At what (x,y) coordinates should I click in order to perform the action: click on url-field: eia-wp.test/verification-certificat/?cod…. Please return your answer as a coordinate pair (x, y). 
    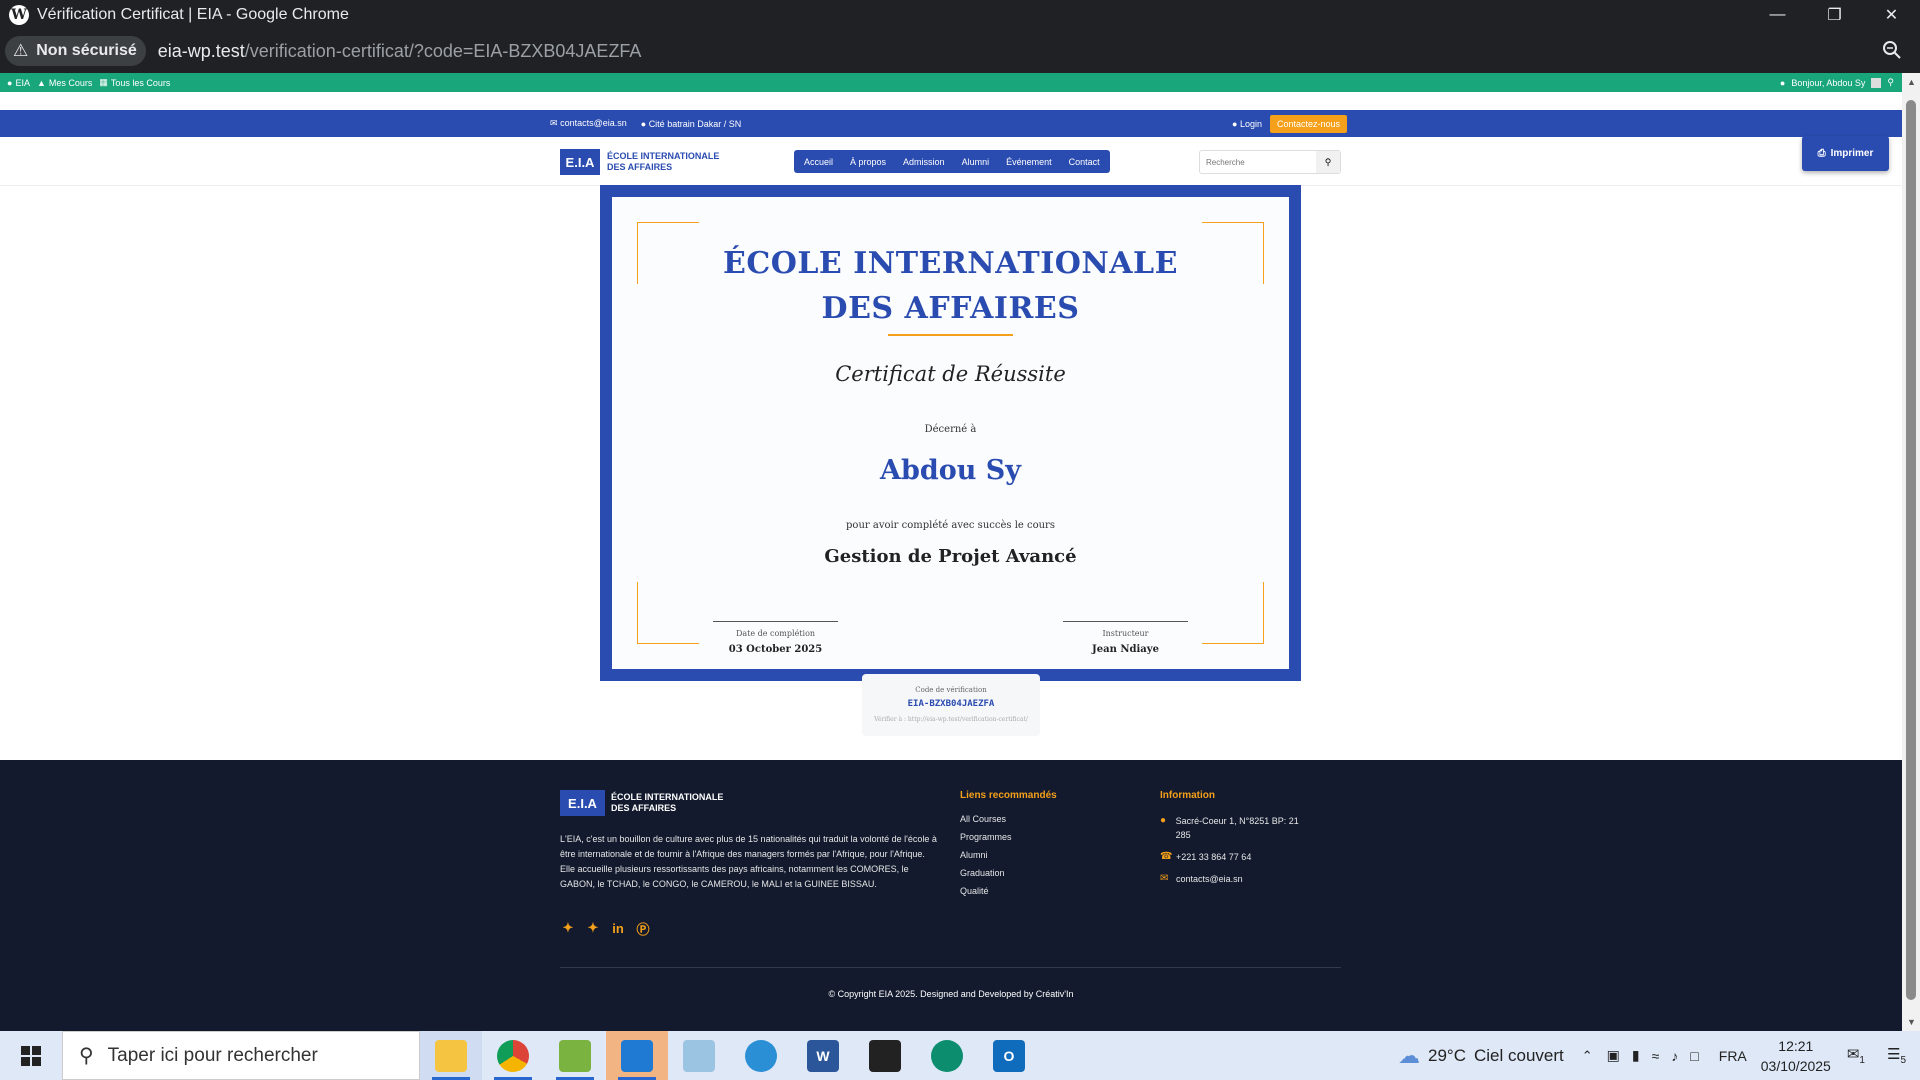
    Looking at the image, I should click on (400, 51).